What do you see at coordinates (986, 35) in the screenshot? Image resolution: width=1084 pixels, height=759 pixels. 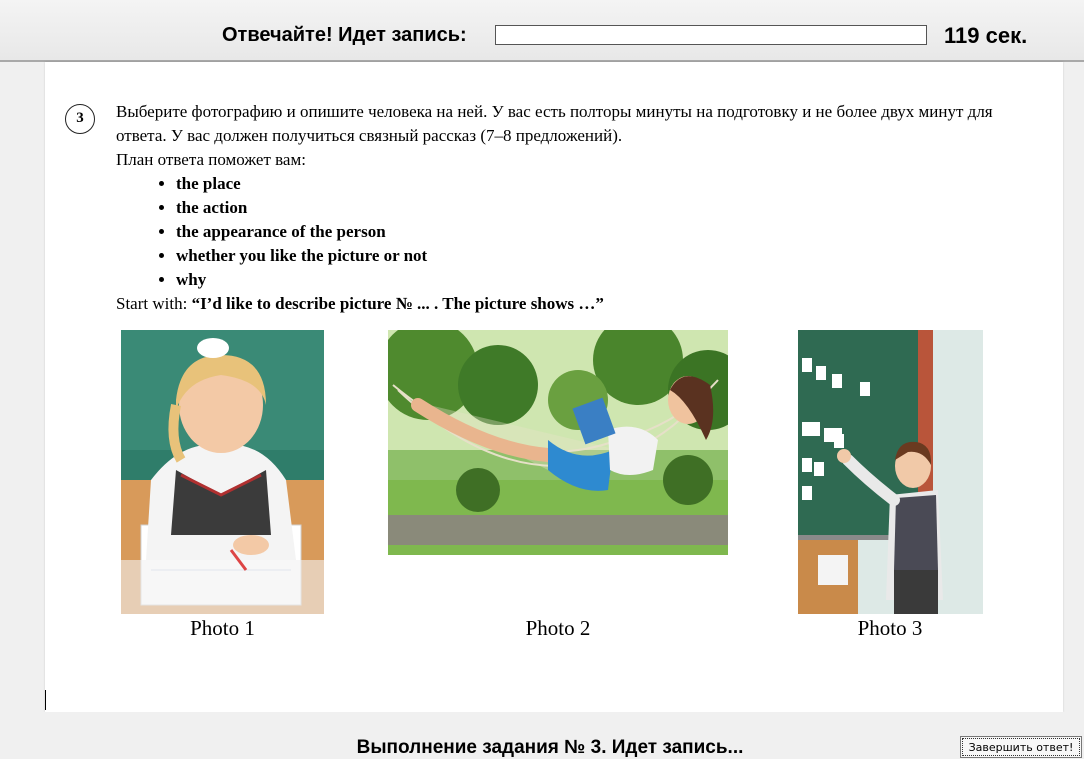 I see `seconds-counter: 119 сек.` at bounding box center [986, 35].